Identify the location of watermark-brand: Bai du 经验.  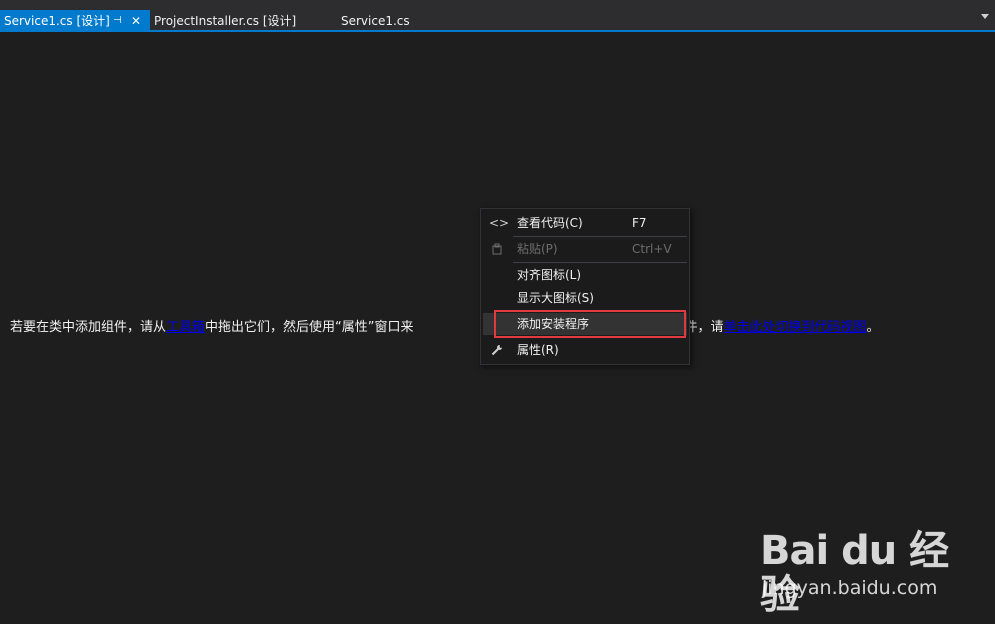
(854, 573).